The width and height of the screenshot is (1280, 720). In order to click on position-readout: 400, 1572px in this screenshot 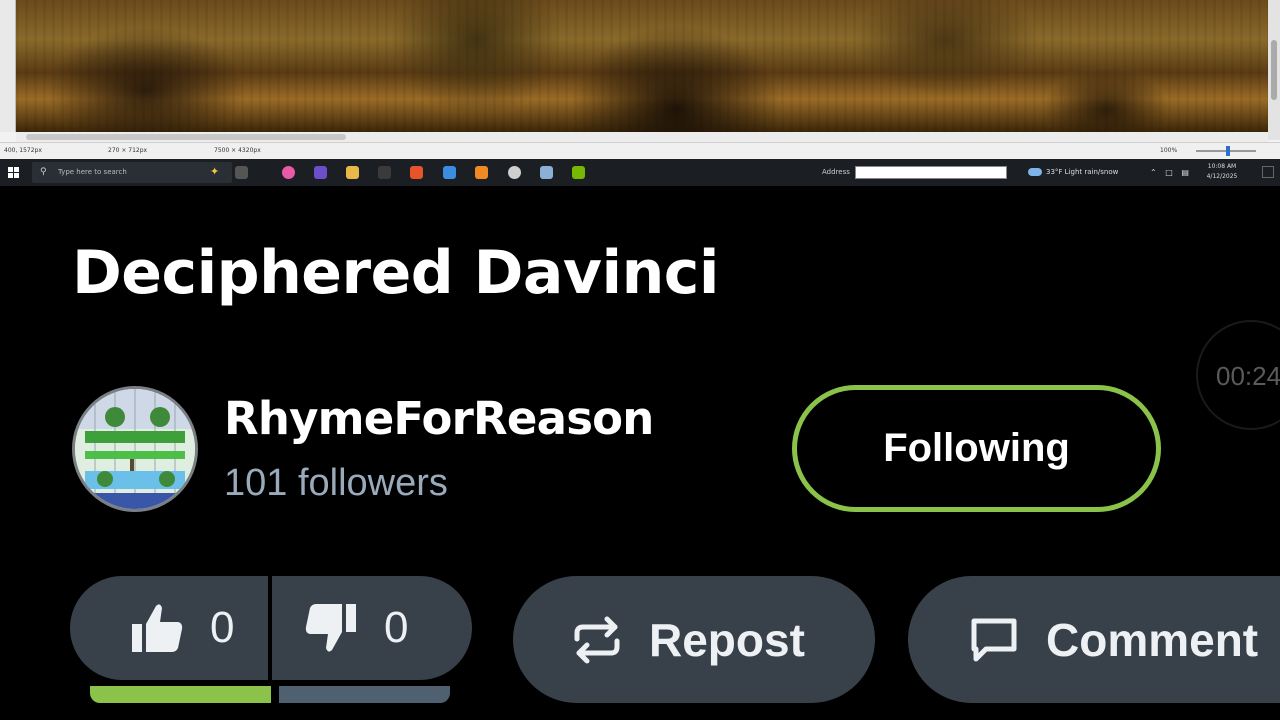, I will do `click(23, 150)`.